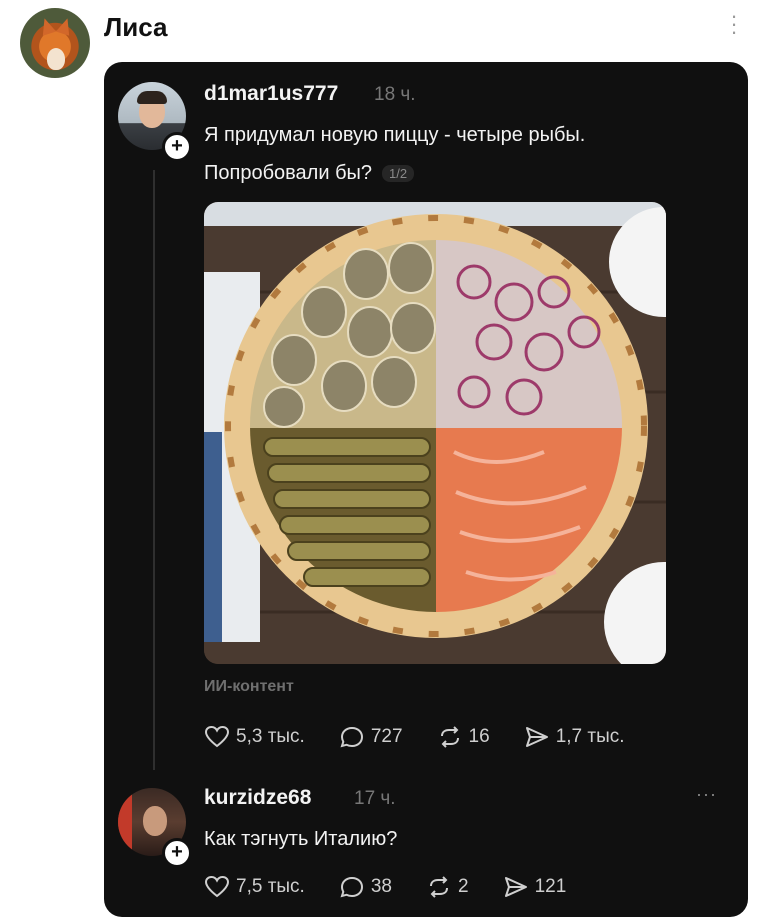 The image size is (768, 921). Describe the element at coordinates (365, 887) in the screenshot. I see `comment-button: 38` at that location.